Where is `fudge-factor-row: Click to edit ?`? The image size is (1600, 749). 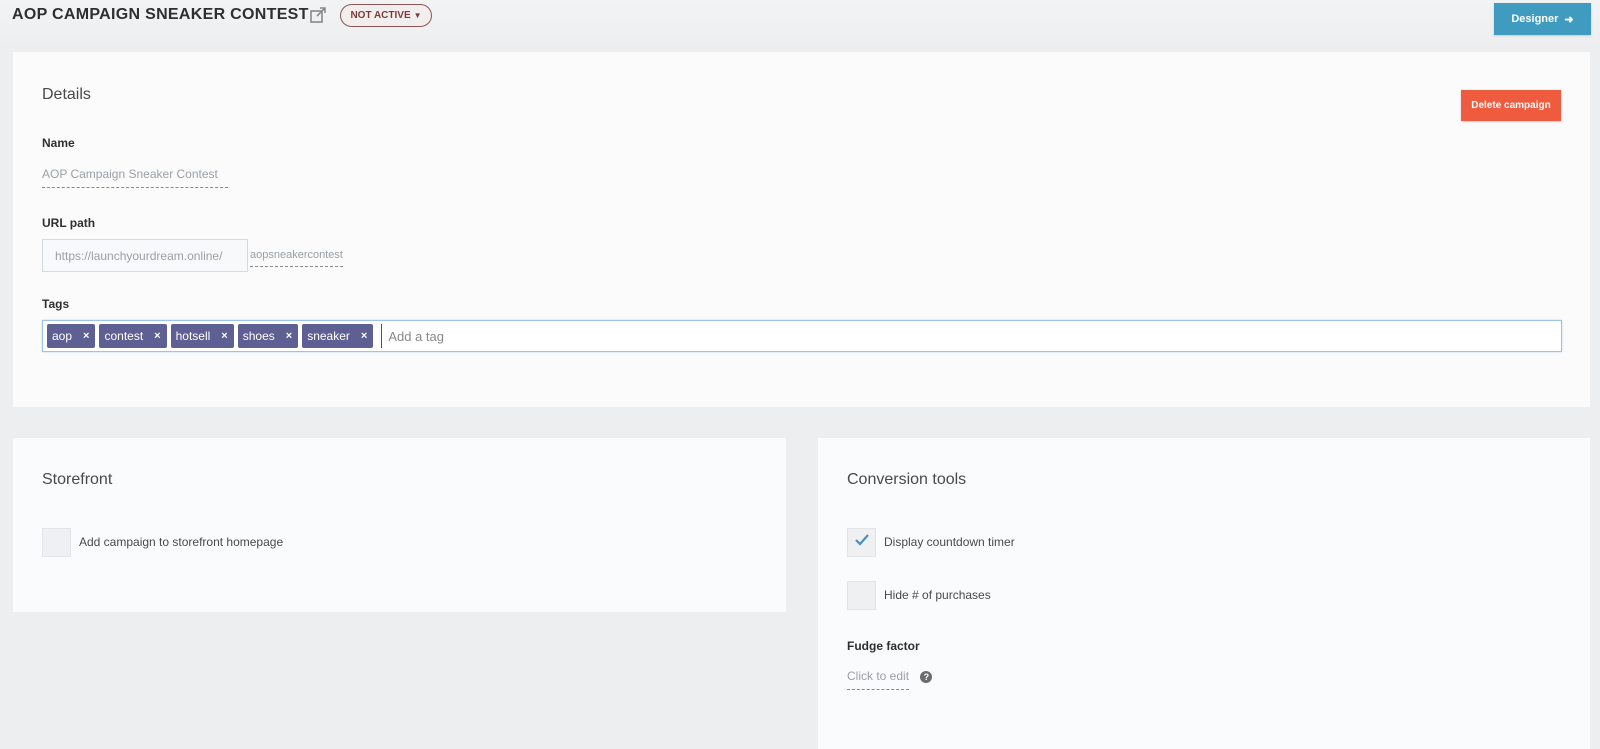 fudge-factor-row: Click to edit ? is located at coordinates (890, 679).